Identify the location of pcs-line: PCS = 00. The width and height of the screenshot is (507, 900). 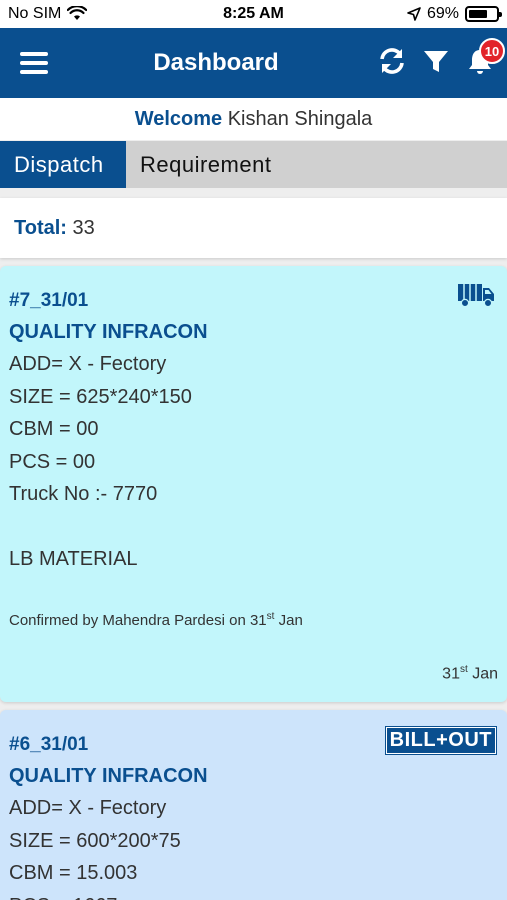
(52, 461).